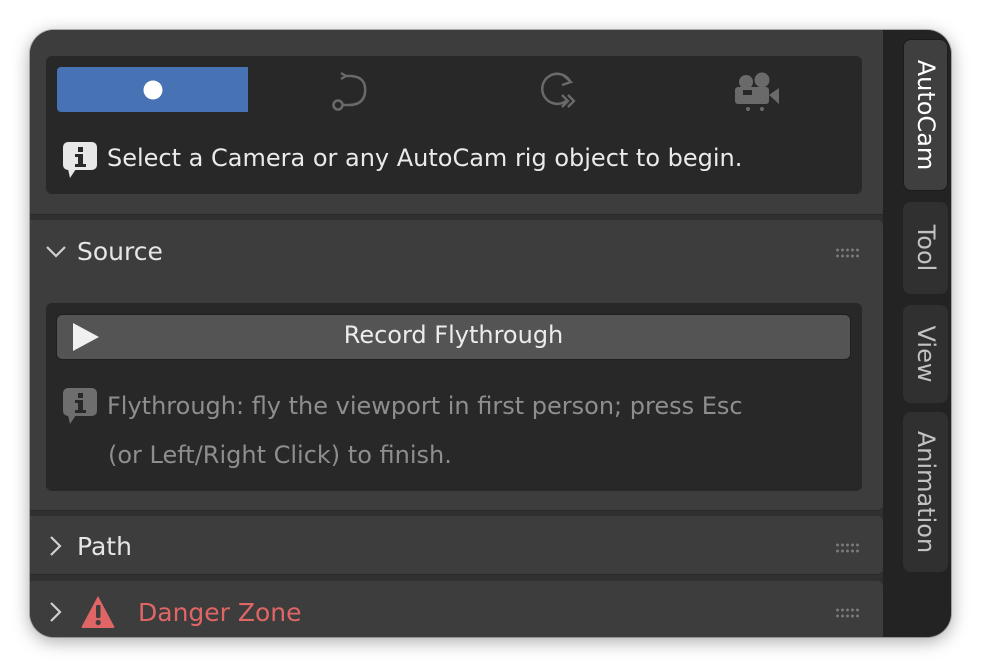 The height and width of the screenshot is (668, 982). I want to click on record-flythrough-button: Record Flythrough, so click(453, 337).